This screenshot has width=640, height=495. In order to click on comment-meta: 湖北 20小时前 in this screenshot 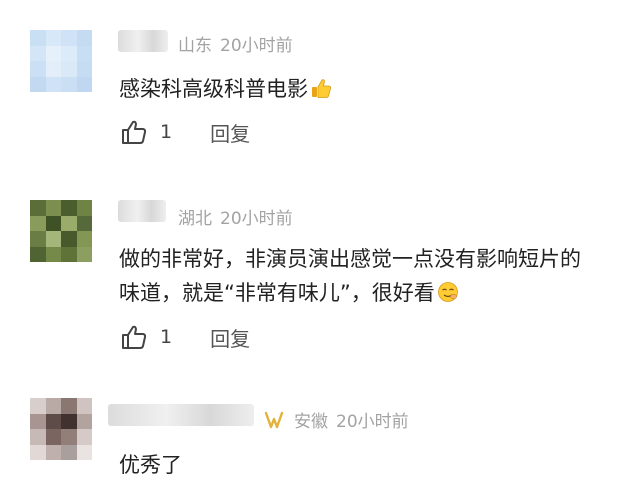, I will do `click(239, 216)`.